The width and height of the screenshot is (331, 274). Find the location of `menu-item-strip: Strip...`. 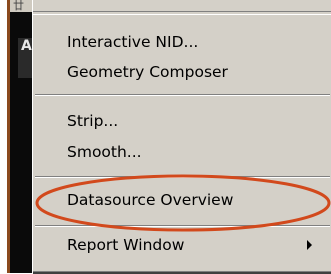

menu-item-strip: Strip... is located at coordinates (92, 121).